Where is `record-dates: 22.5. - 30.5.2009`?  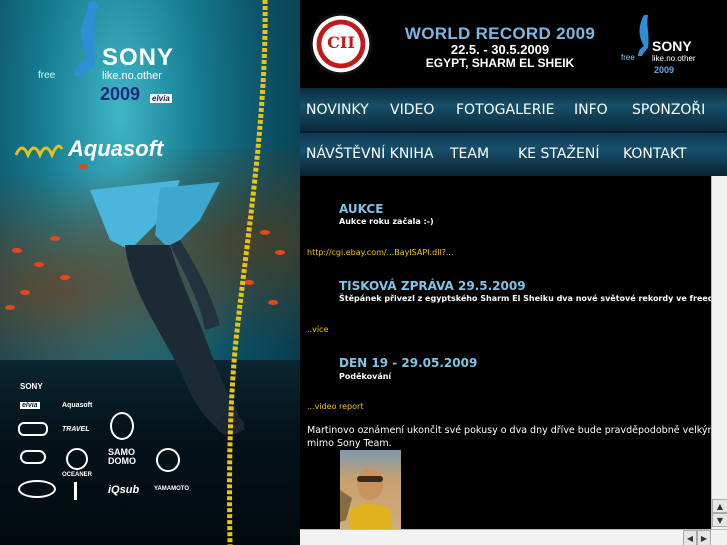 record-dates: 22.5. - 30.5.2009 is located at coordinates (500, 49).